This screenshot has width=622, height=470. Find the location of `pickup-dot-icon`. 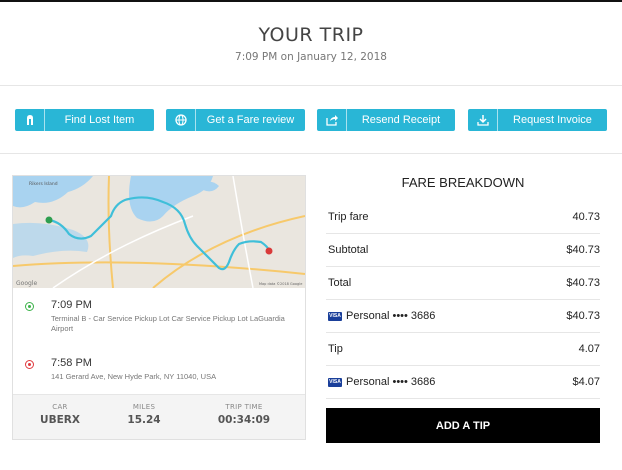

pickup-dot-icon is located at coordinates (29, 306).